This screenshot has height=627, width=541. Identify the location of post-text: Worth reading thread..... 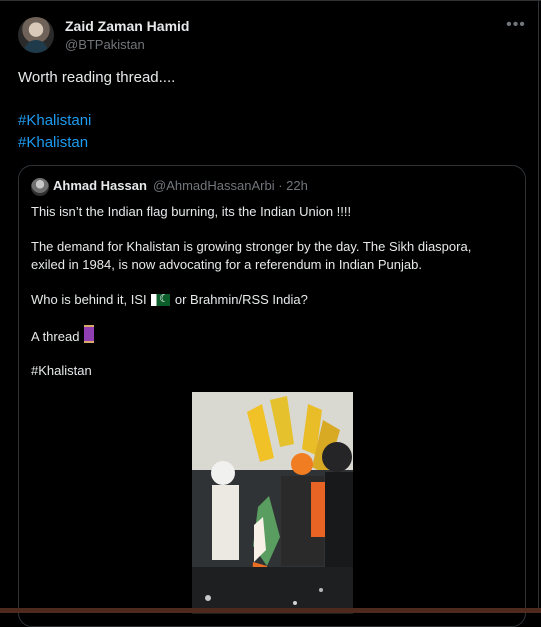
(97, 77).